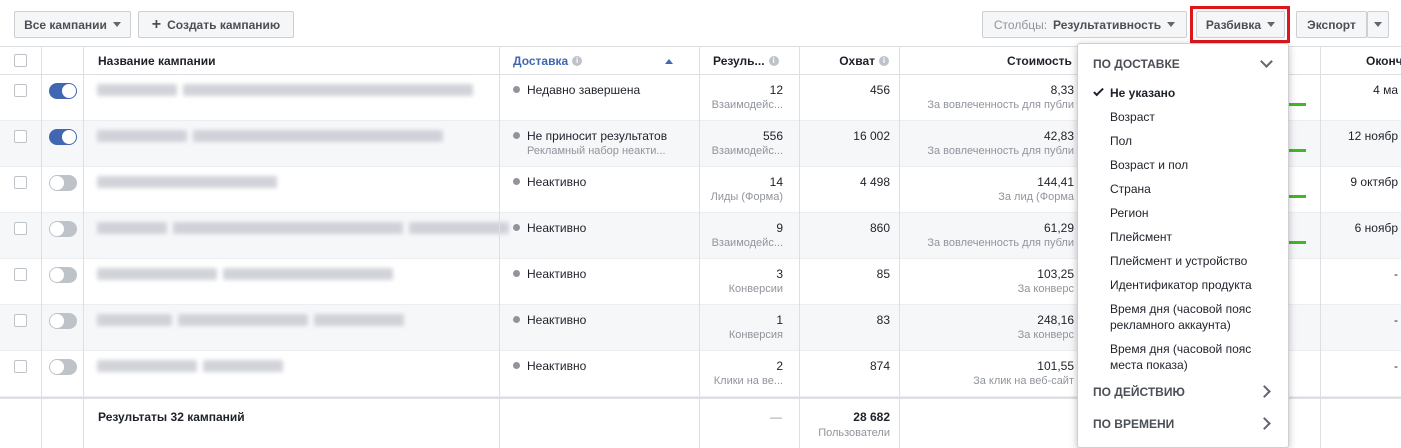  Describe the element at coordinates (1240, 24) in the screenshot. I see `highlight-box` at that location.